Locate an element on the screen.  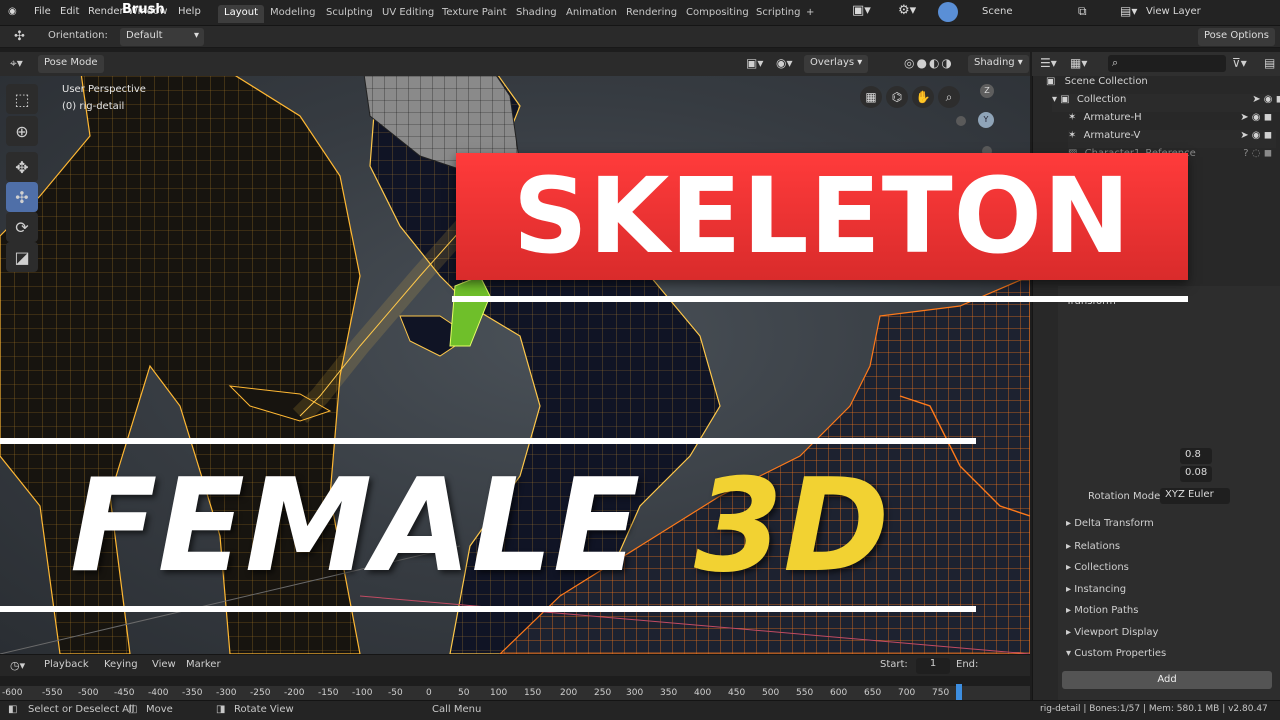
pose-options-button: Pose Options is located at coordinates (1236, 37).